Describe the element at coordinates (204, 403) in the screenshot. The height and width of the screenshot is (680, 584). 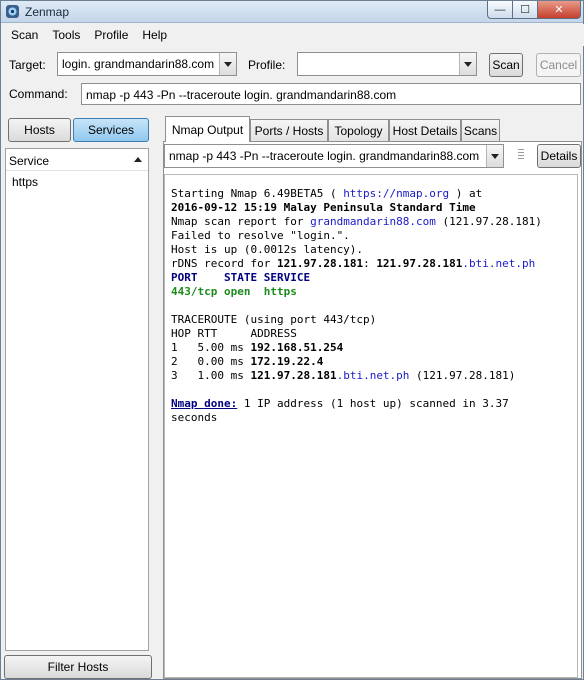
I see `nmap-done-label: Nmap done:` at that location.